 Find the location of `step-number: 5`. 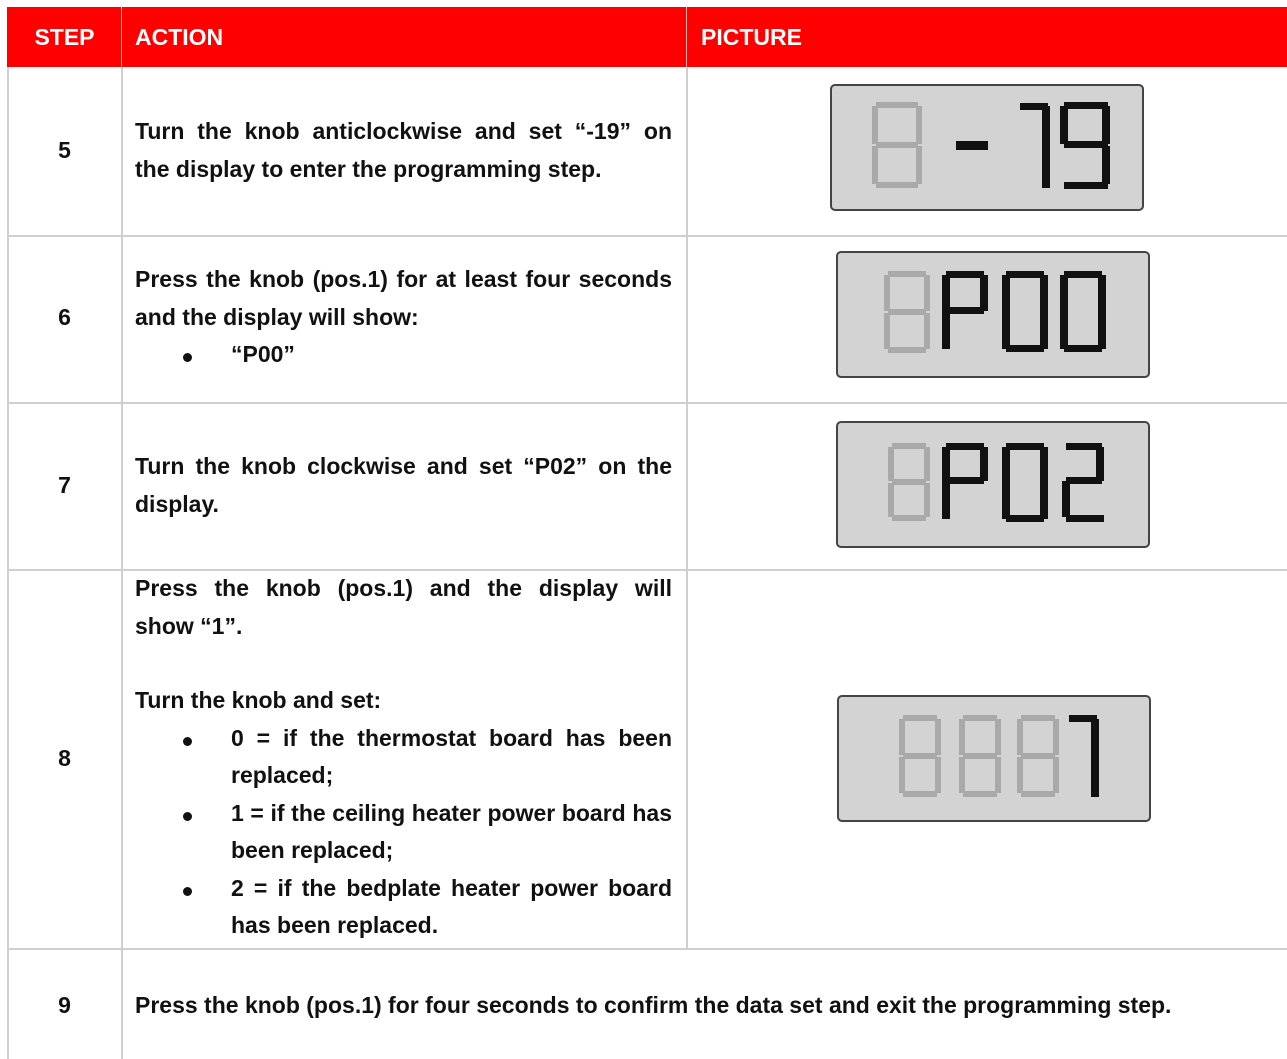

step-number: 5 is located at coordinates (64, 150).